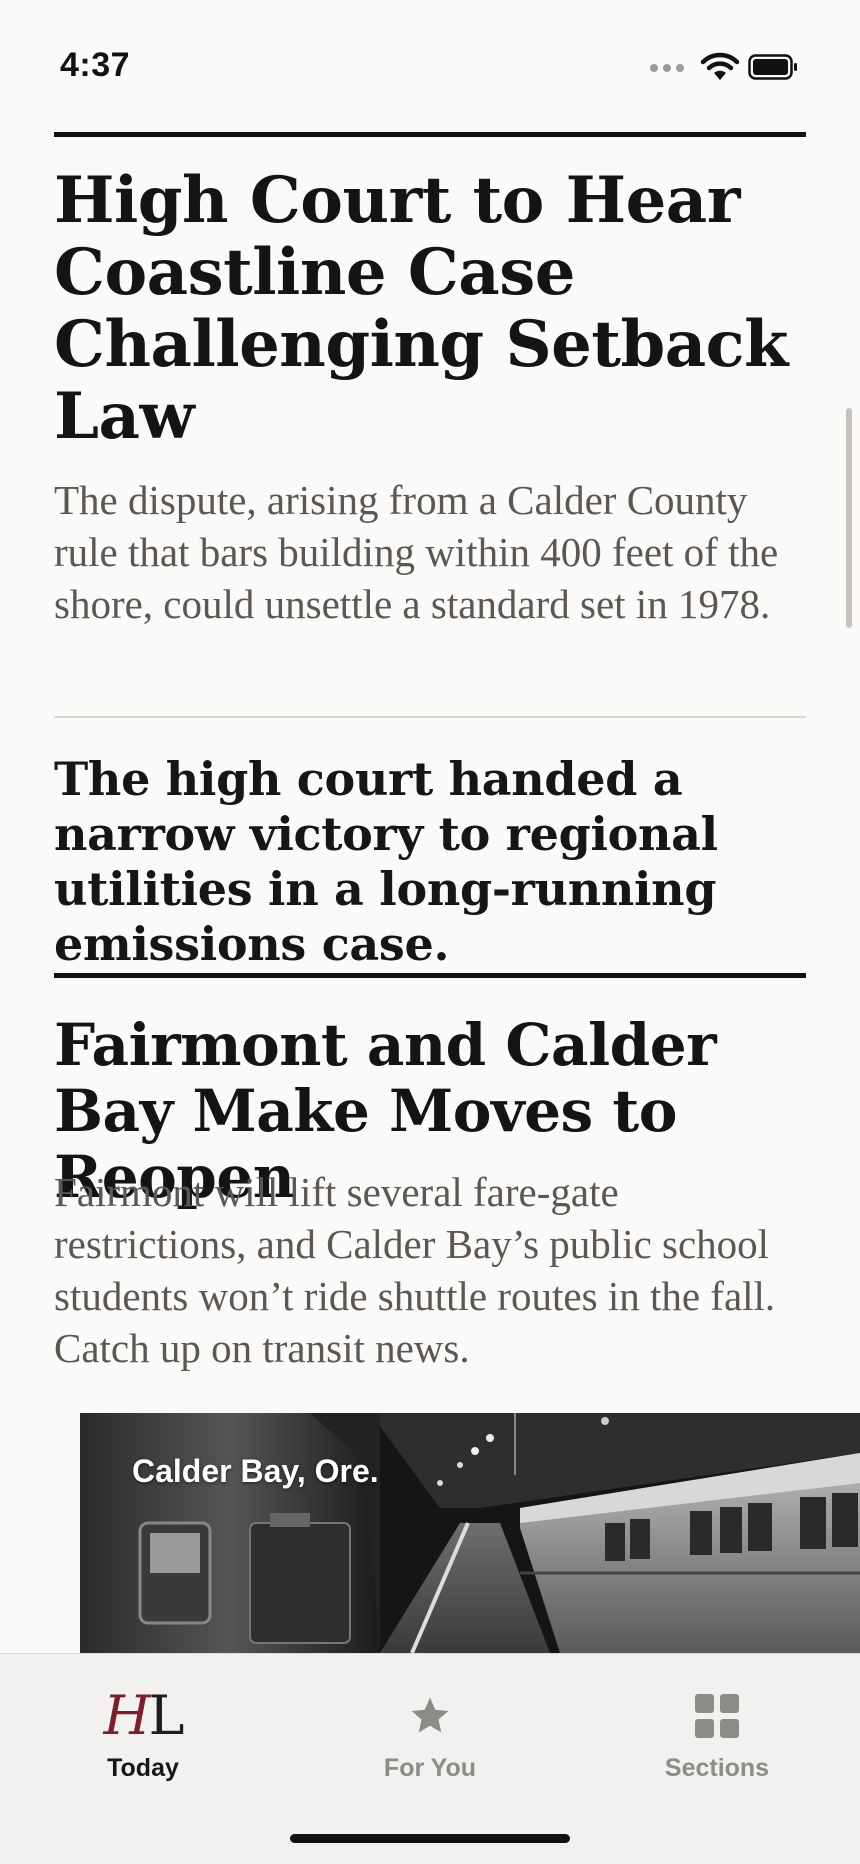 The image size is (860, 1864). Describe the element at coordinates (430, 1716) in the screenshot. I see `star-icon` at that location.